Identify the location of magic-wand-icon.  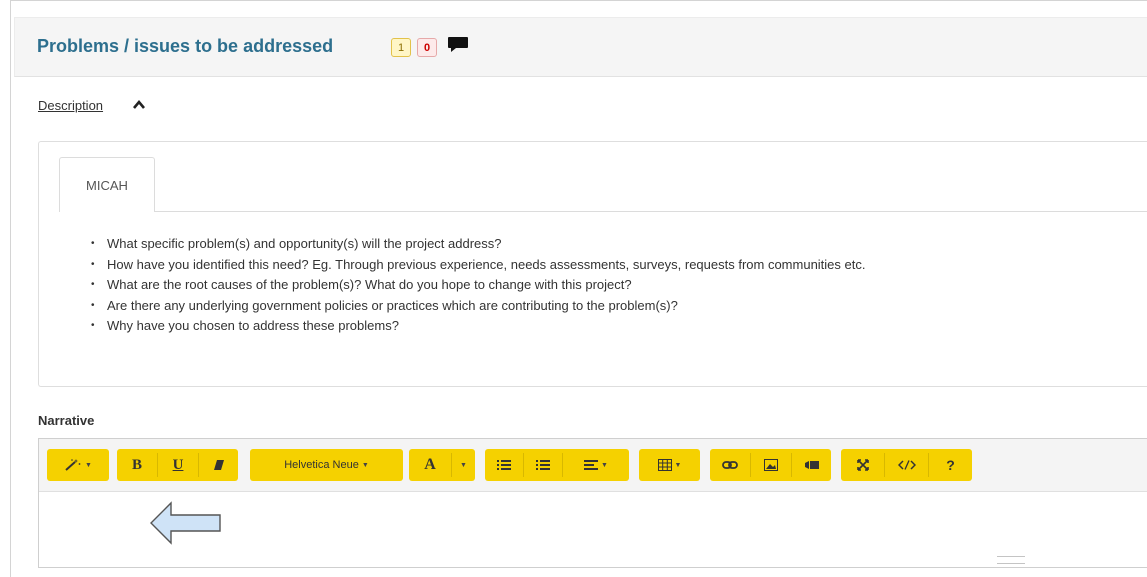
(73, 465).